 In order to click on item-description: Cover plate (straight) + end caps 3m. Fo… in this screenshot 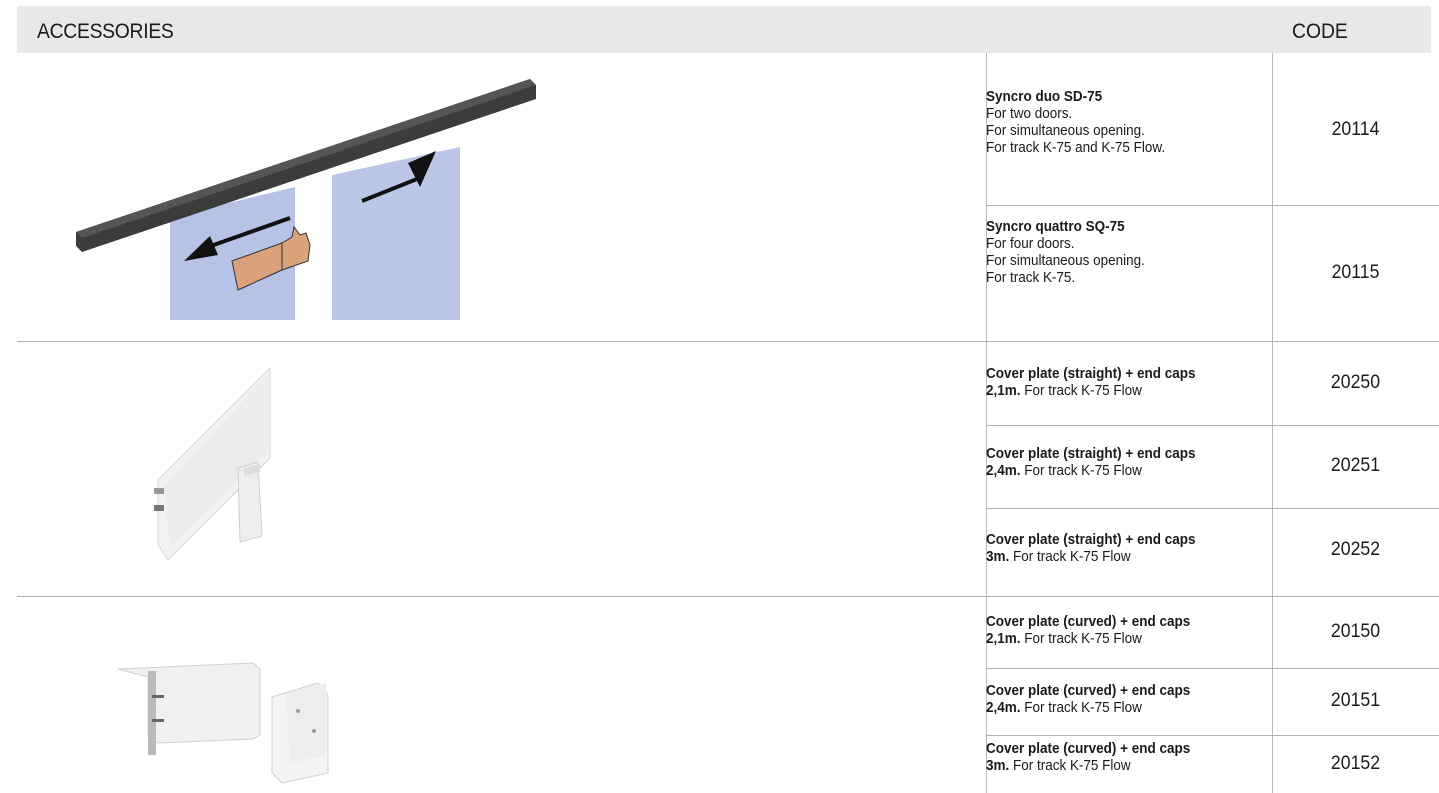, I will do `click(1121, 549)`.